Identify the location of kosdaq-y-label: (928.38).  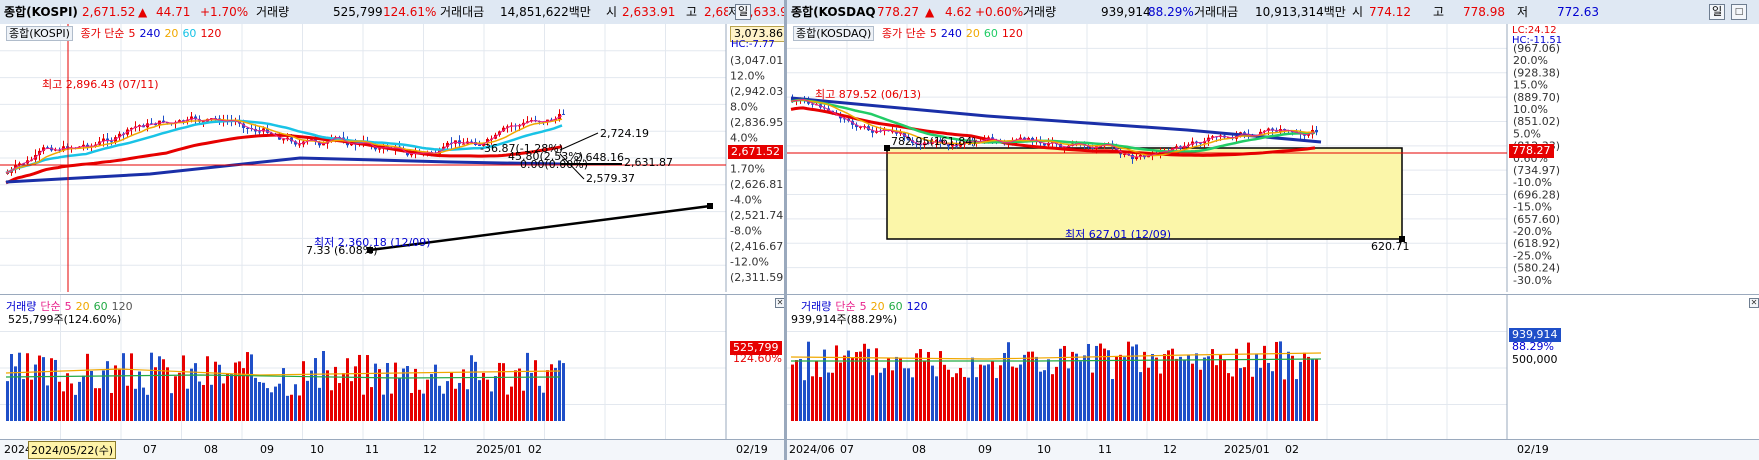
(1536, 72).